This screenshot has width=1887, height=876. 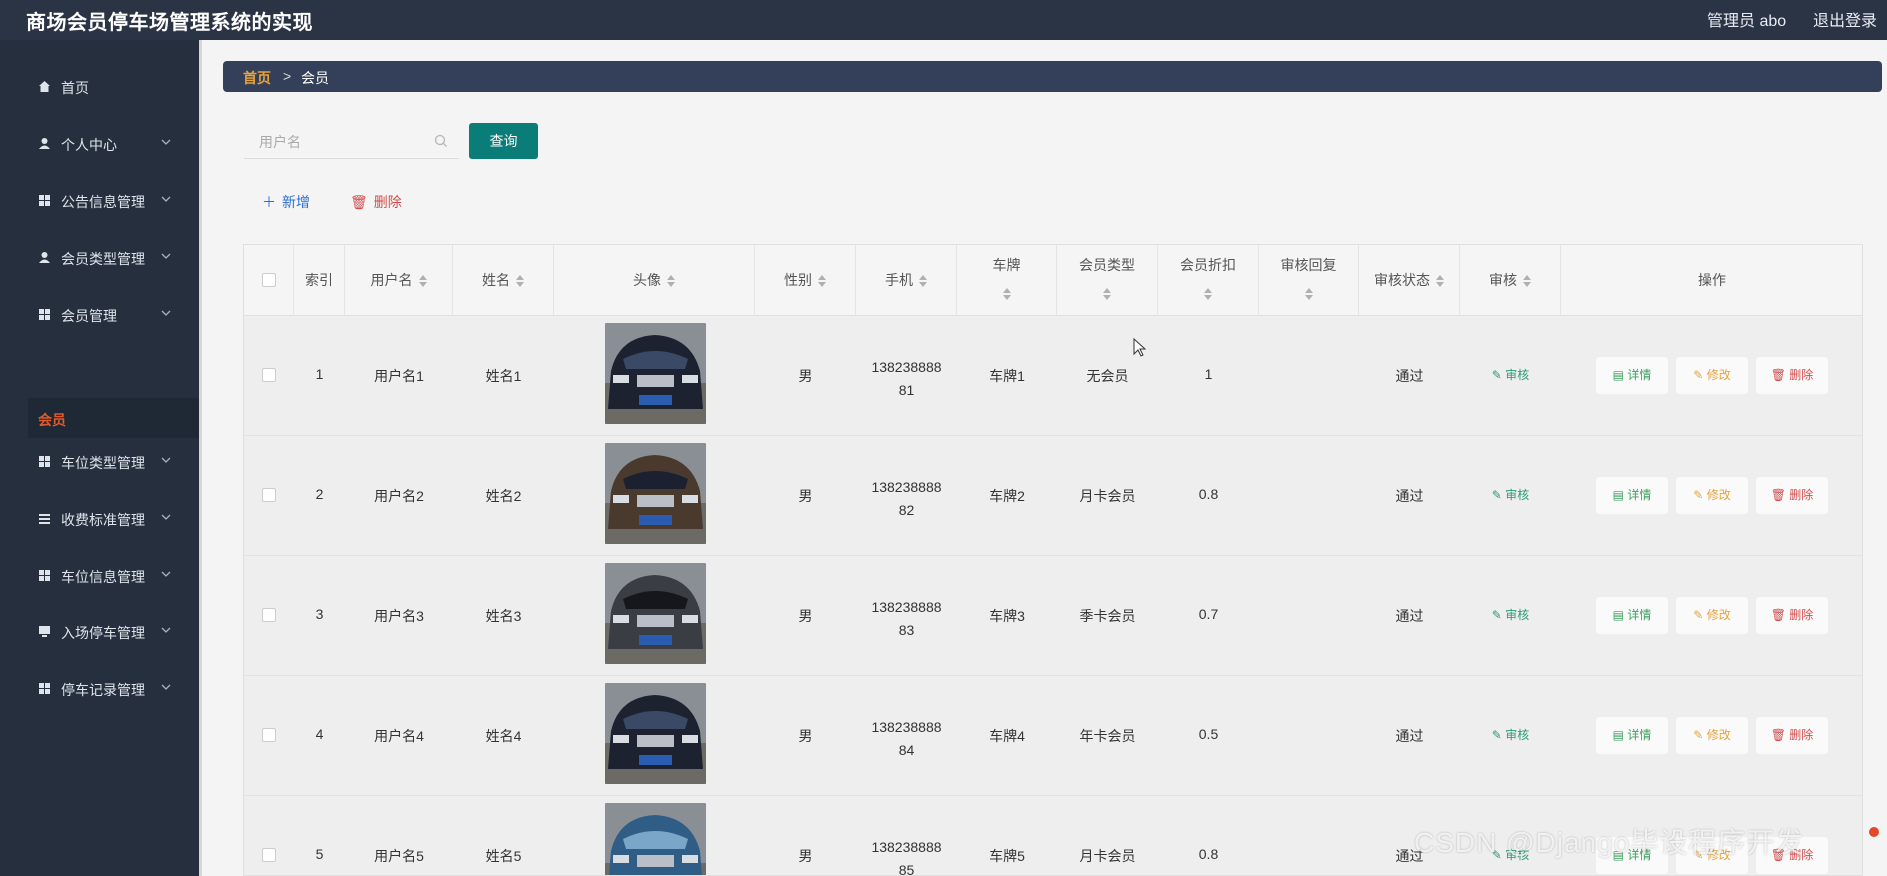 I want to click on search-icon, so click(x=440, y=140).